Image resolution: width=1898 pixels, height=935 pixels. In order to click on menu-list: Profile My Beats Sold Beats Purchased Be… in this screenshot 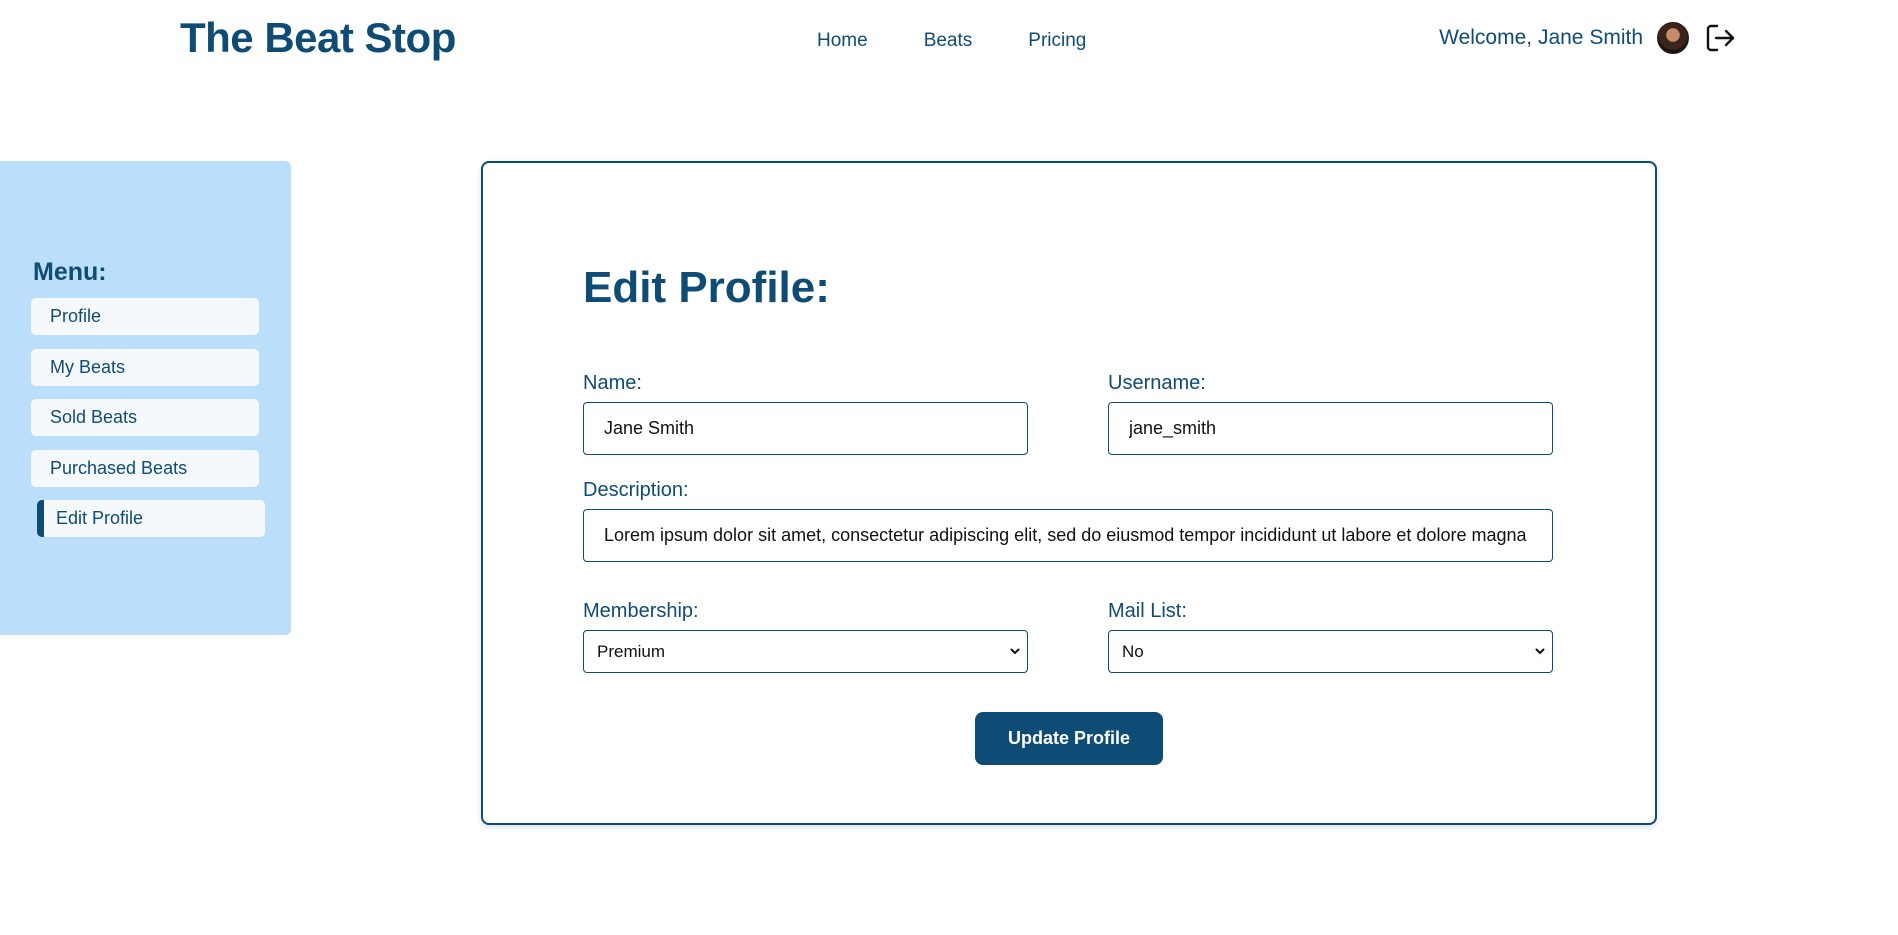, I will do `click(148, 424)`.